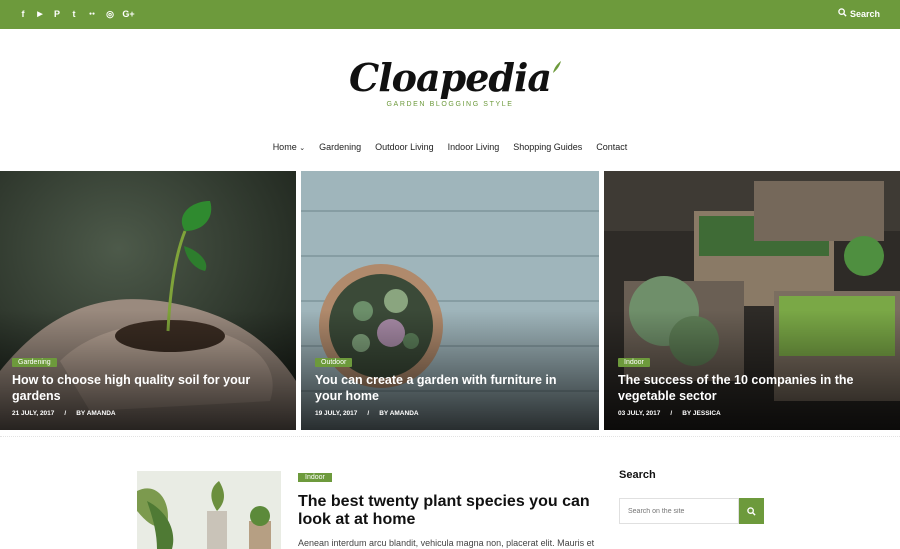  Describe the element at coordinates (701, 413) in the screenshot. I see `post-author: BY JESSICA` at that location.